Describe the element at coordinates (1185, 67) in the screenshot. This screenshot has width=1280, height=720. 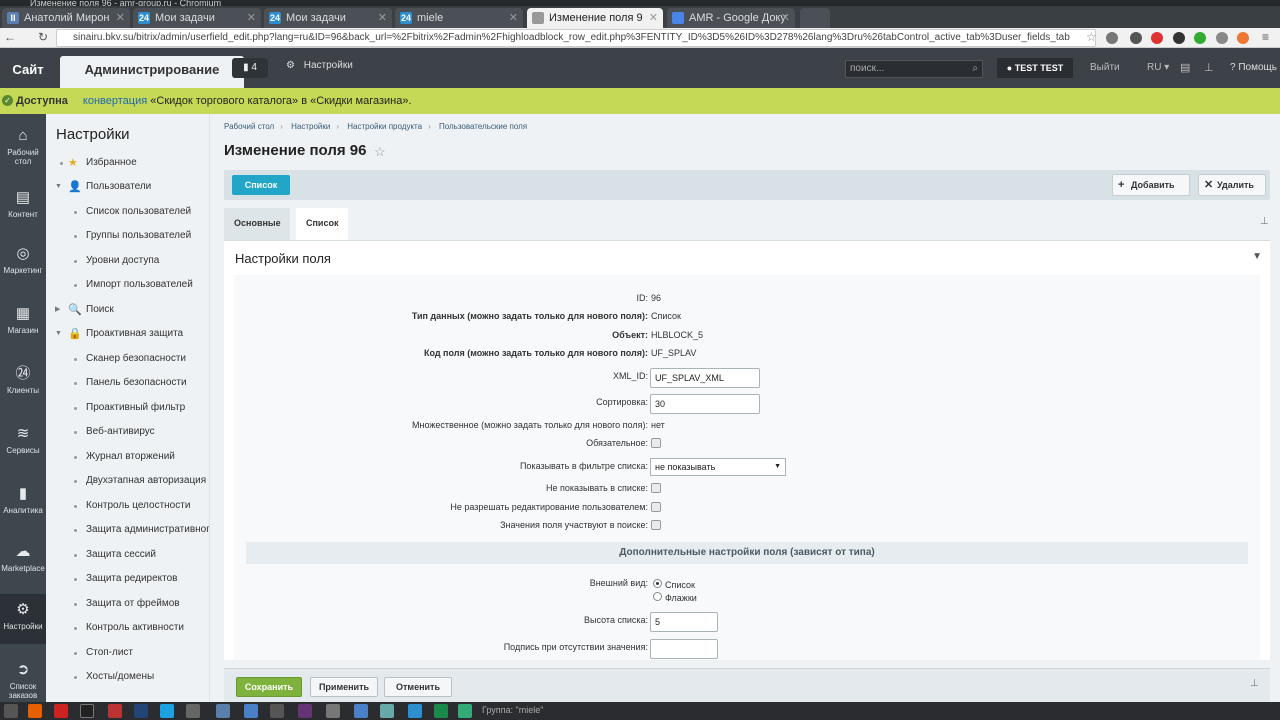
I see `panel-settings-icon: ▤` at that location.